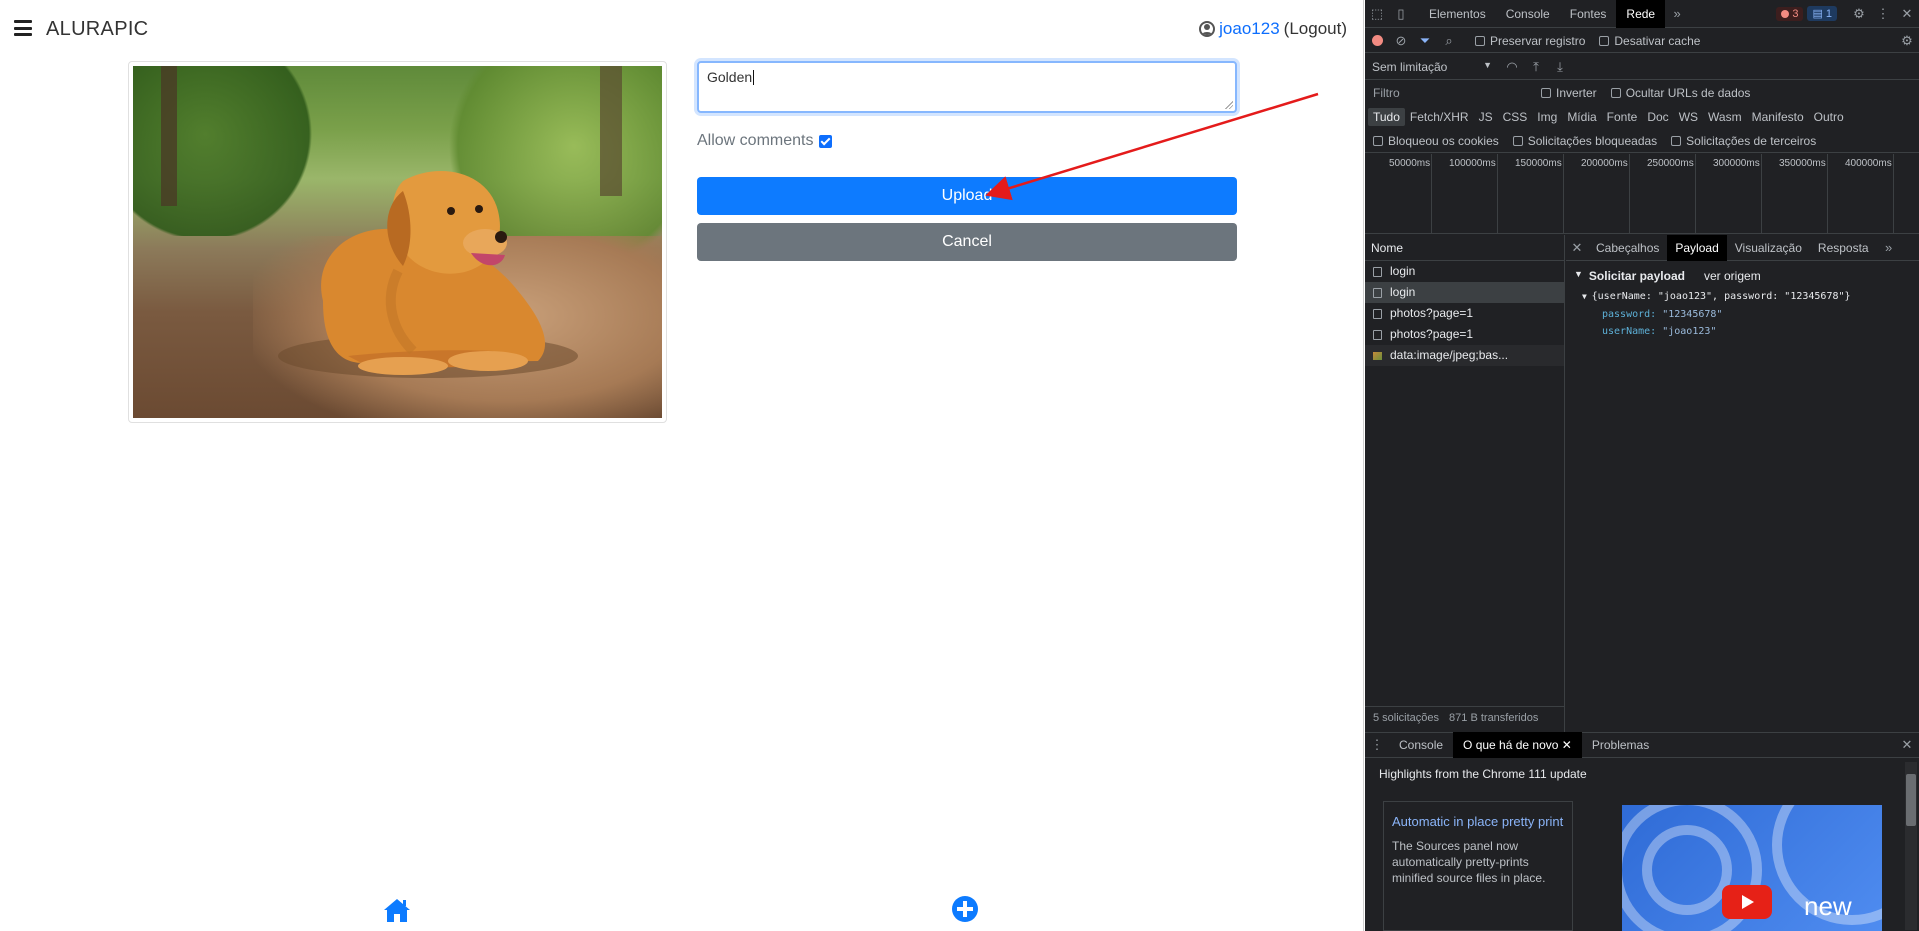 Image resolution: width=1919 pixels, height=931 pixels. I want to click on allow-comments-checkbox, so click(826, 141).